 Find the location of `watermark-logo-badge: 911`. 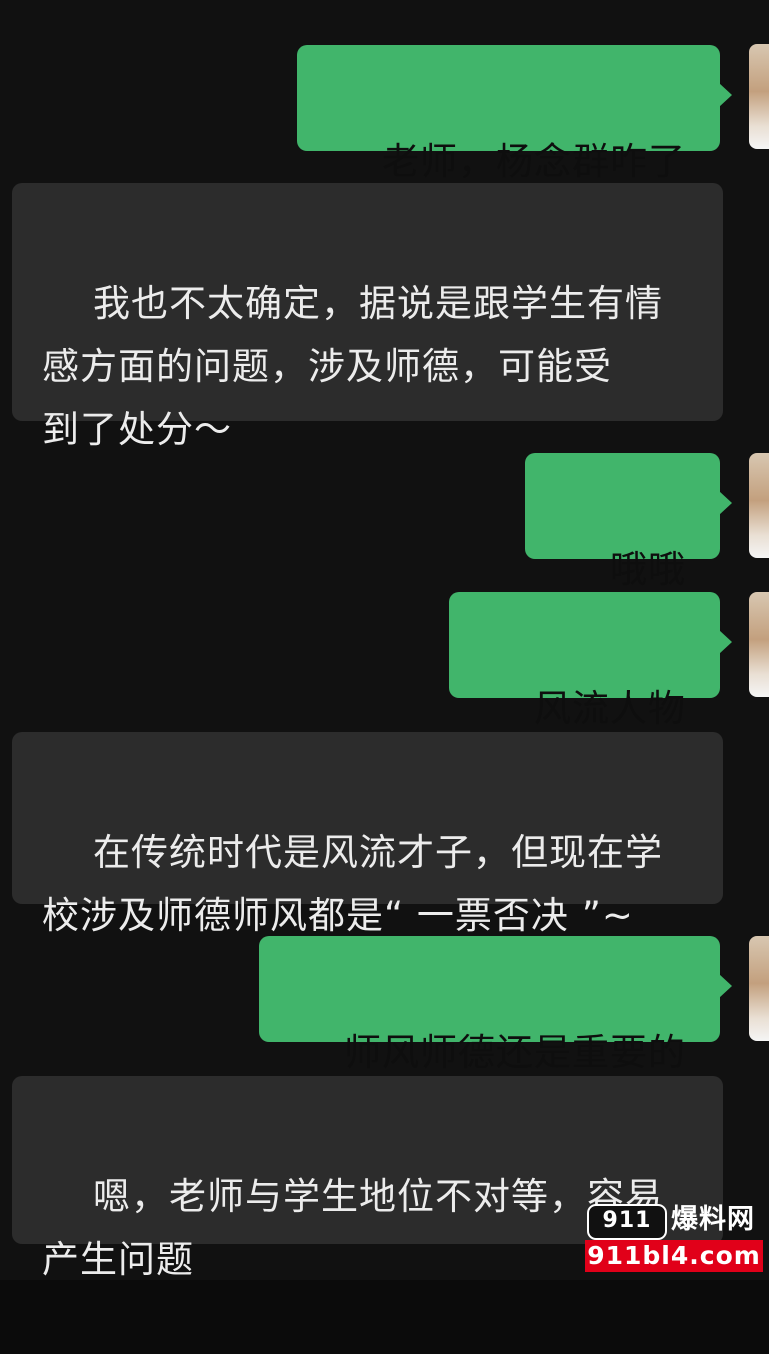

watermark-logo-badge: 911 is located at coordinates (627, 1222).